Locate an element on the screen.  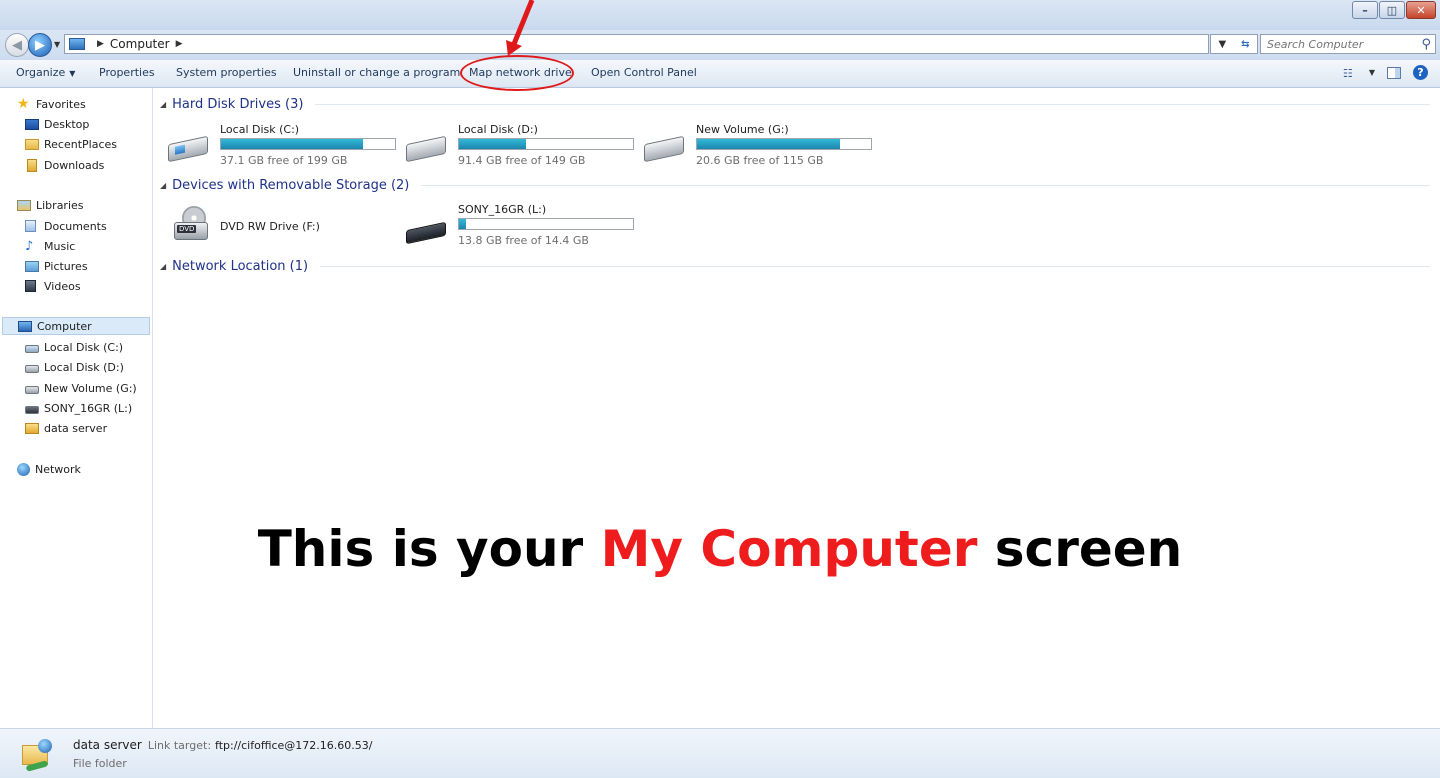
system-properties-button: System properties is located at coordinates (226, 72).